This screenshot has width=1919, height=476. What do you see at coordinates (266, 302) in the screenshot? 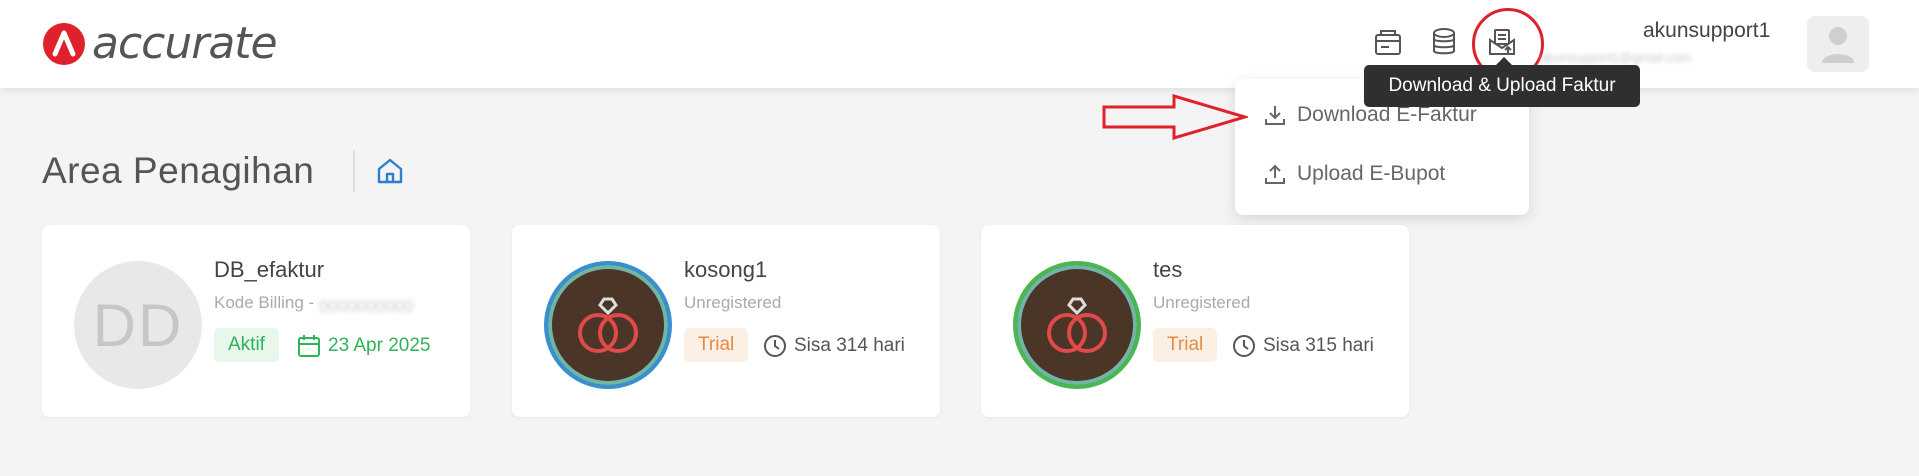
I see `card-subtitle-prefix: Kode Billing -` at bounding box center [266, 302].